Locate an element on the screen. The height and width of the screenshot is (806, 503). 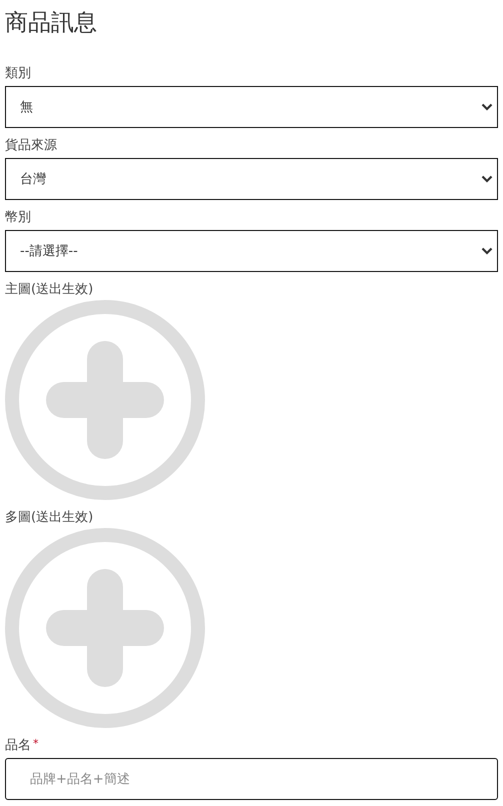
input-field: 品牌+品名+簡述 is located at coordinates (251, 779).